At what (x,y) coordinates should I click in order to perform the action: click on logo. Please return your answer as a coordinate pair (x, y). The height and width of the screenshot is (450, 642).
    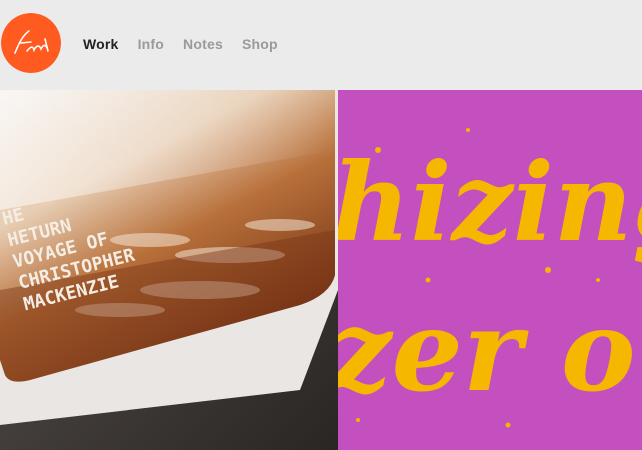
    Looking at the image, I should click on (31, 43).